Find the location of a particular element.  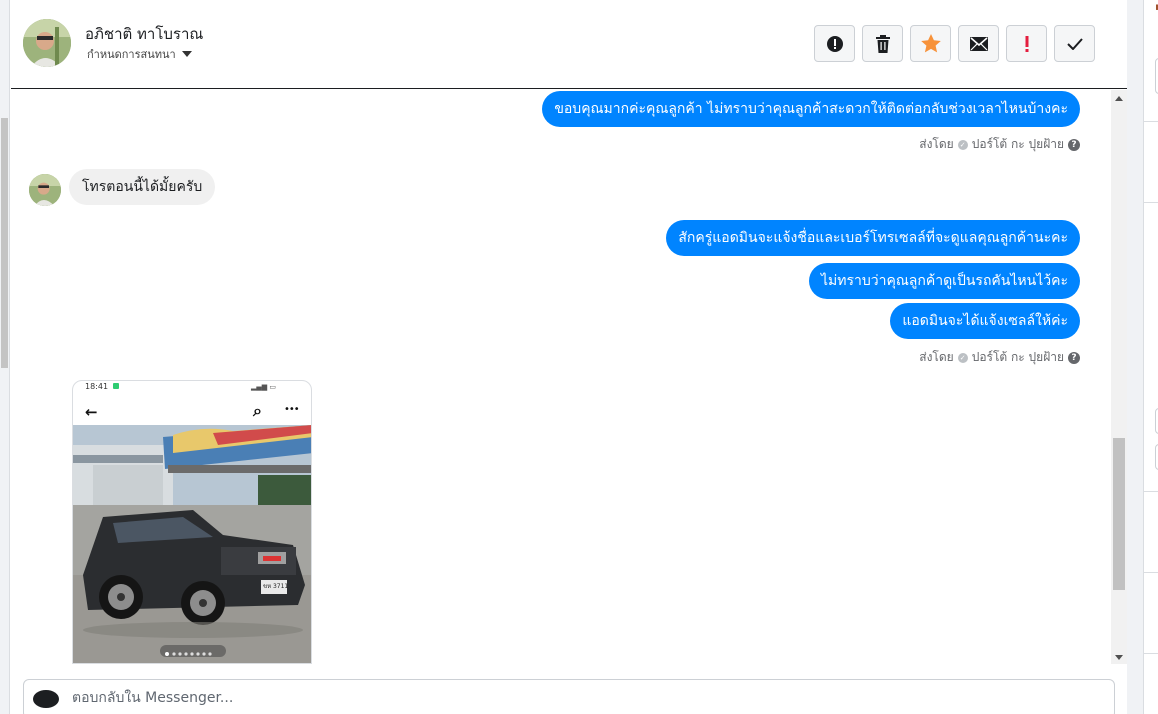

thread-scrollbar-thumb is located at coordinates (1119, 514).